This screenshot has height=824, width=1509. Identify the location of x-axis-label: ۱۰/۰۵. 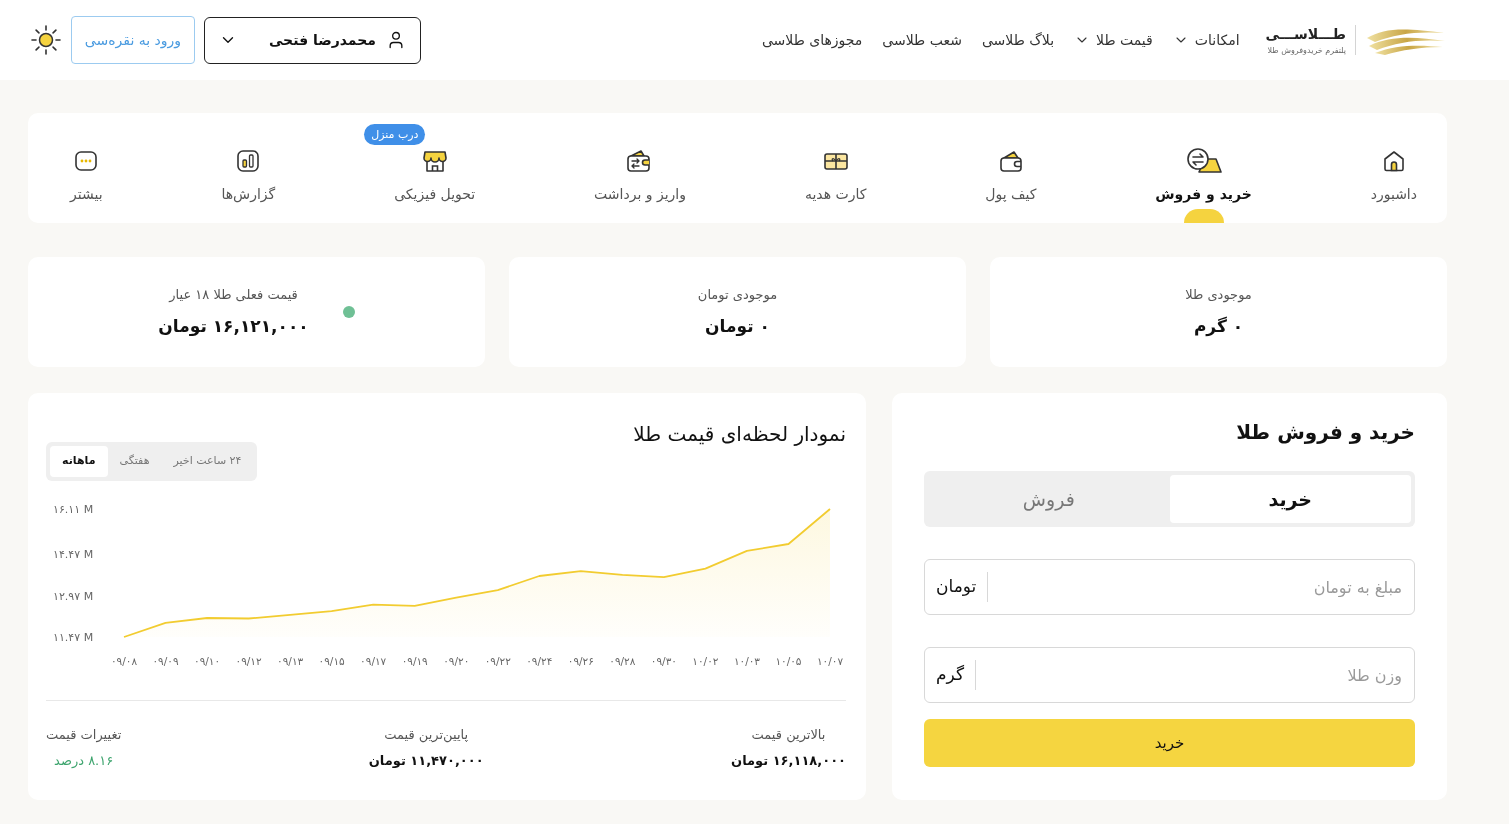
(788, 661).